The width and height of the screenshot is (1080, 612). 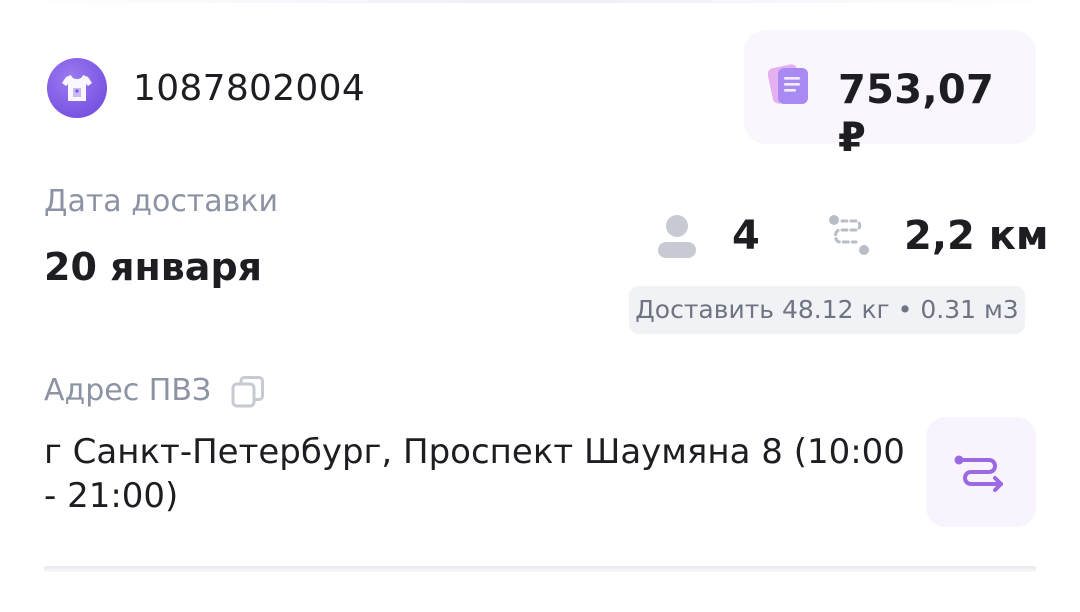 What do you see at coordinates (248, 392) in the screenshot?
I see `copy-icon` at bounding box center [248, 392].